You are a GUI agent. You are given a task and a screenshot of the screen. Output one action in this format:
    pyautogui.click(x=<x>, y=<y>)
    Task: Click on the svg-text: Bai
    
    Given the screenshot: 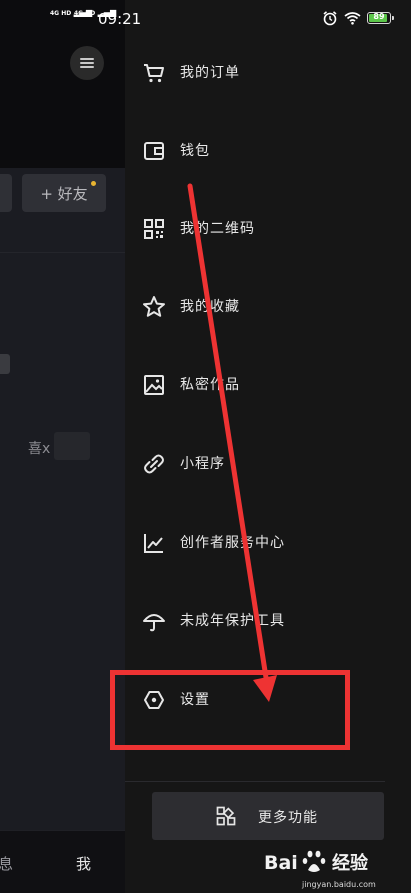 What is the action you would take?
    pyautogui.click(x=281, y=863)
    